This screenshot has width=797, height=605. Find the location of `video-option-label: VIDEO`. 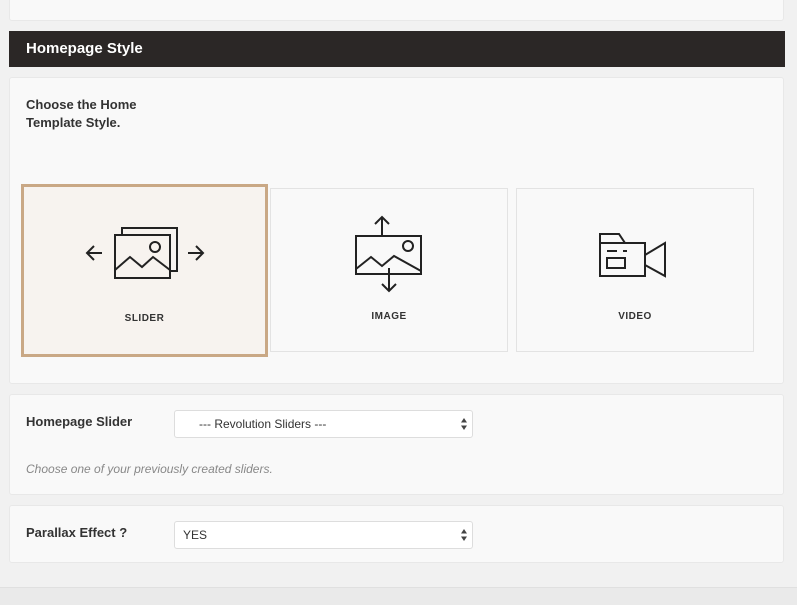

video-option-label: VIDEO is located at coordinates (635, 316).